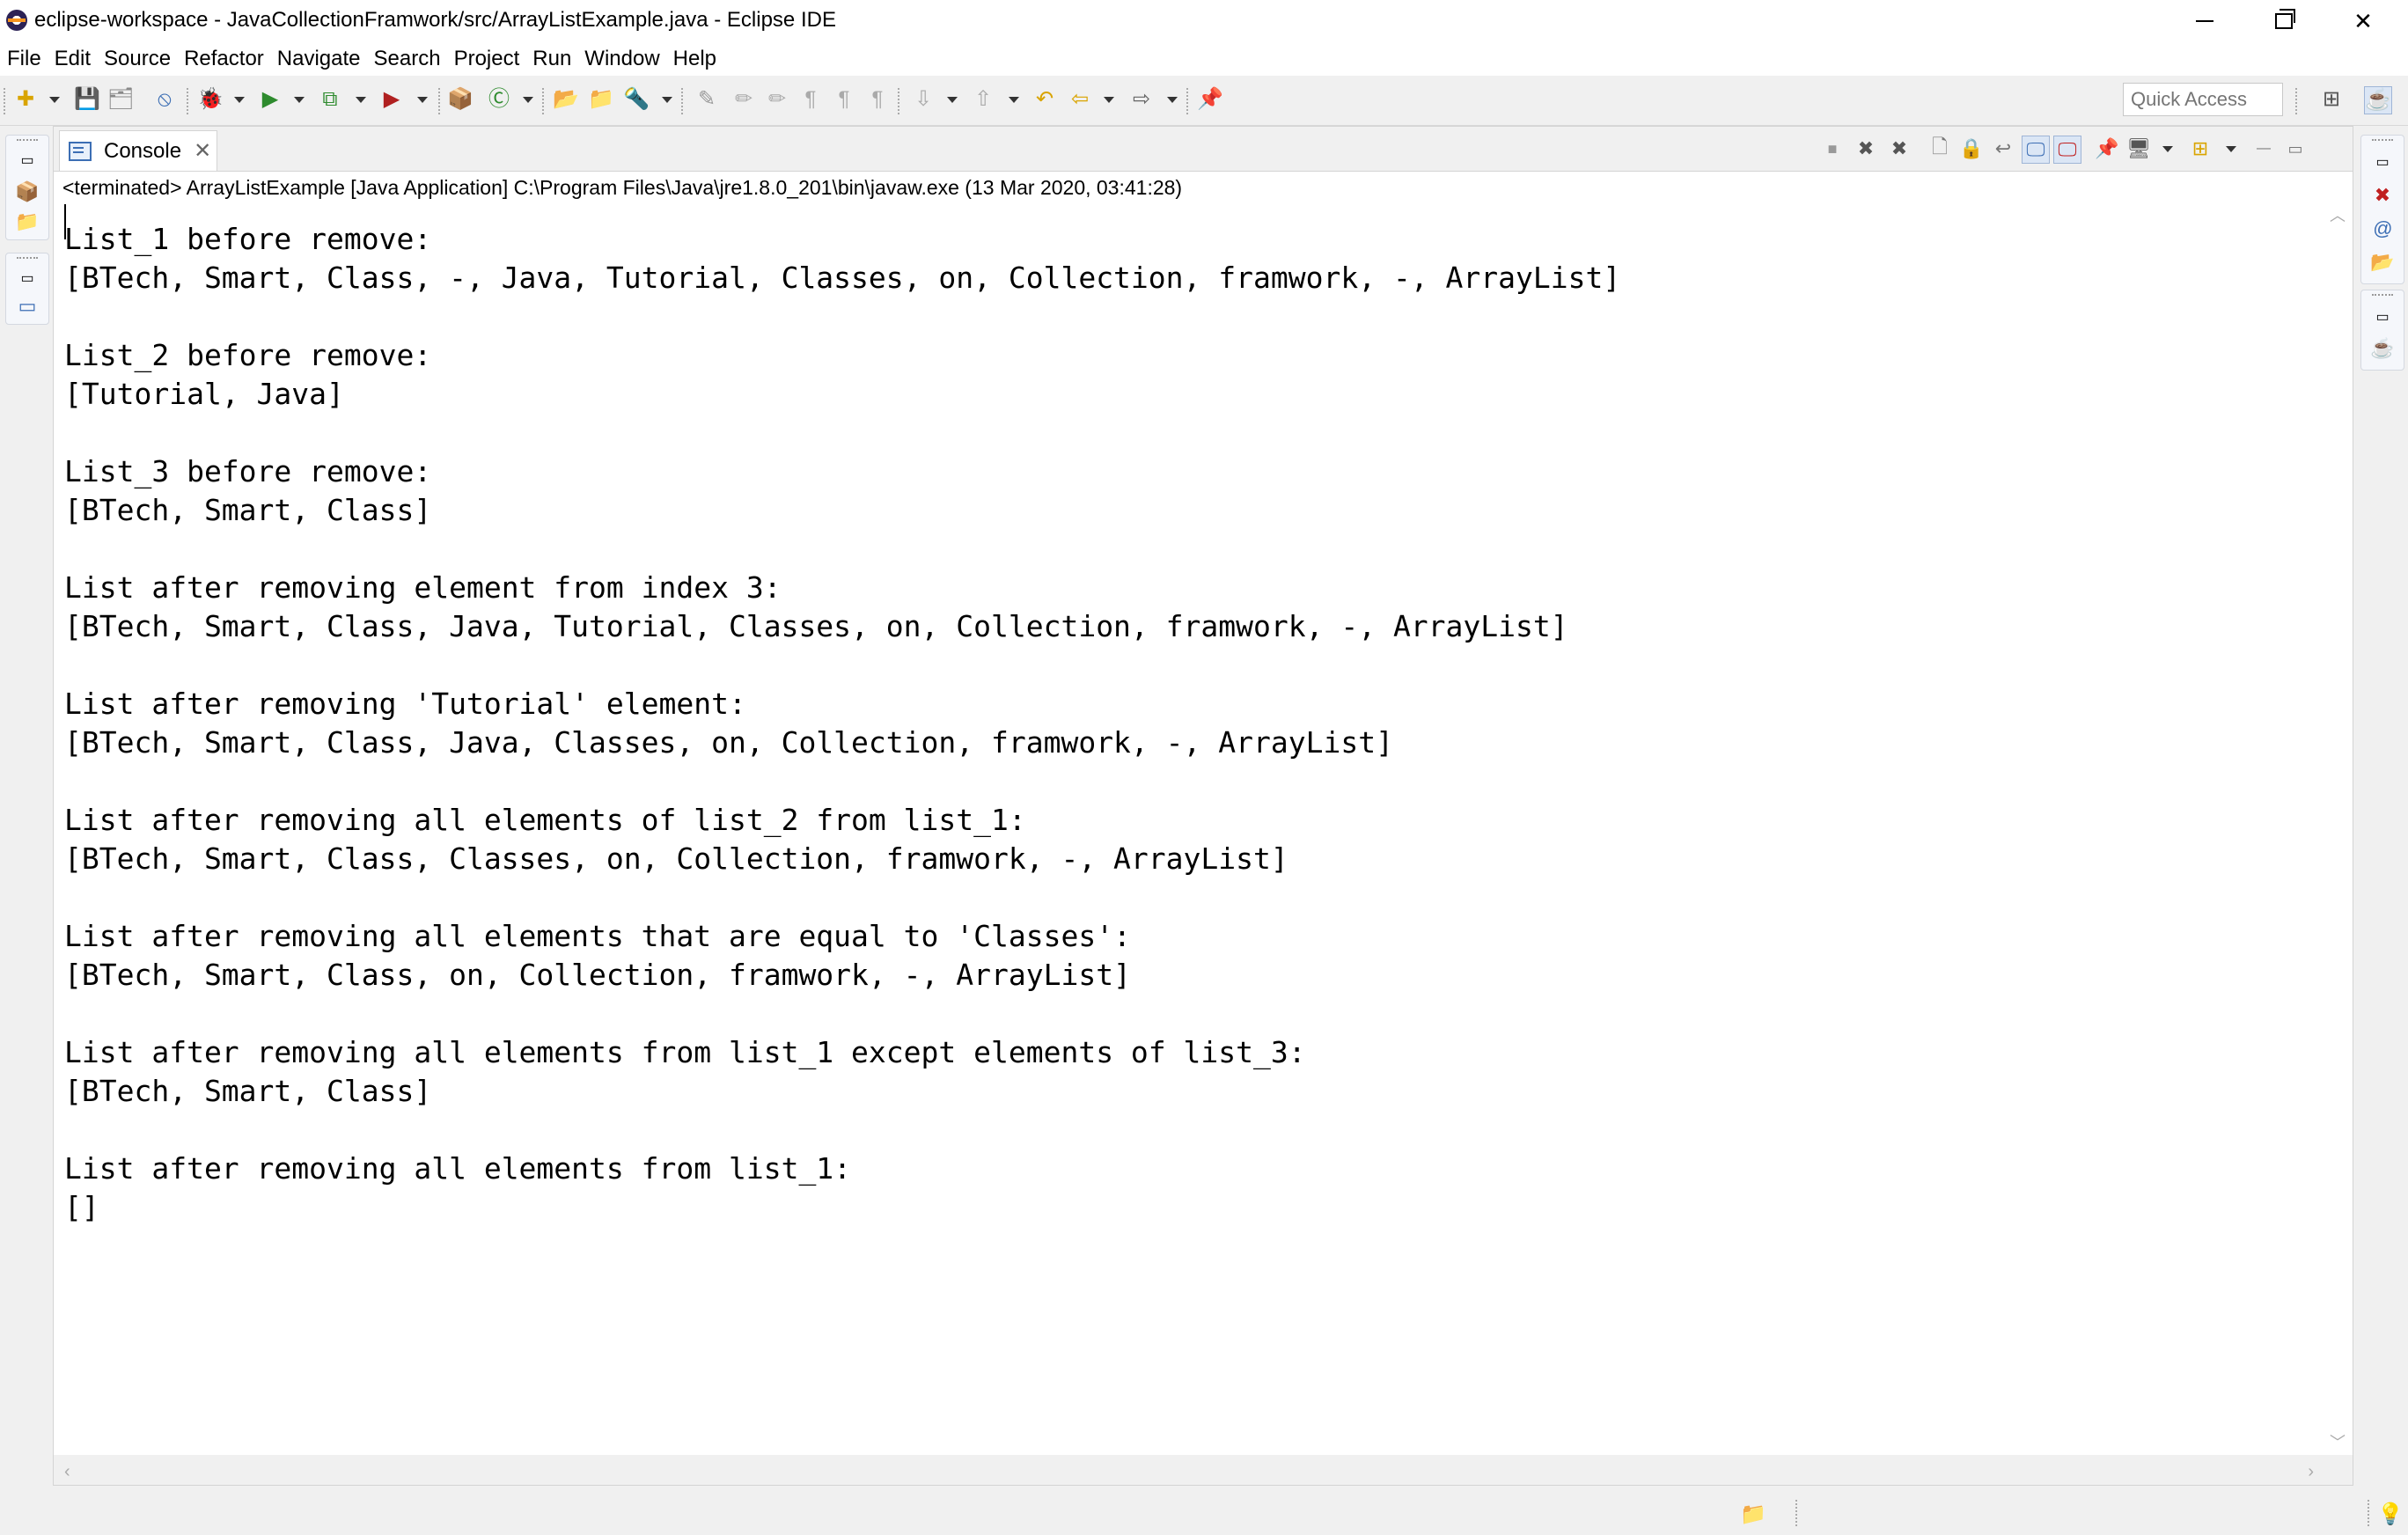  Describe the element at coordinates (2107, 149) in the screenshot. I see `pin-console-icon: 📌` at that location.